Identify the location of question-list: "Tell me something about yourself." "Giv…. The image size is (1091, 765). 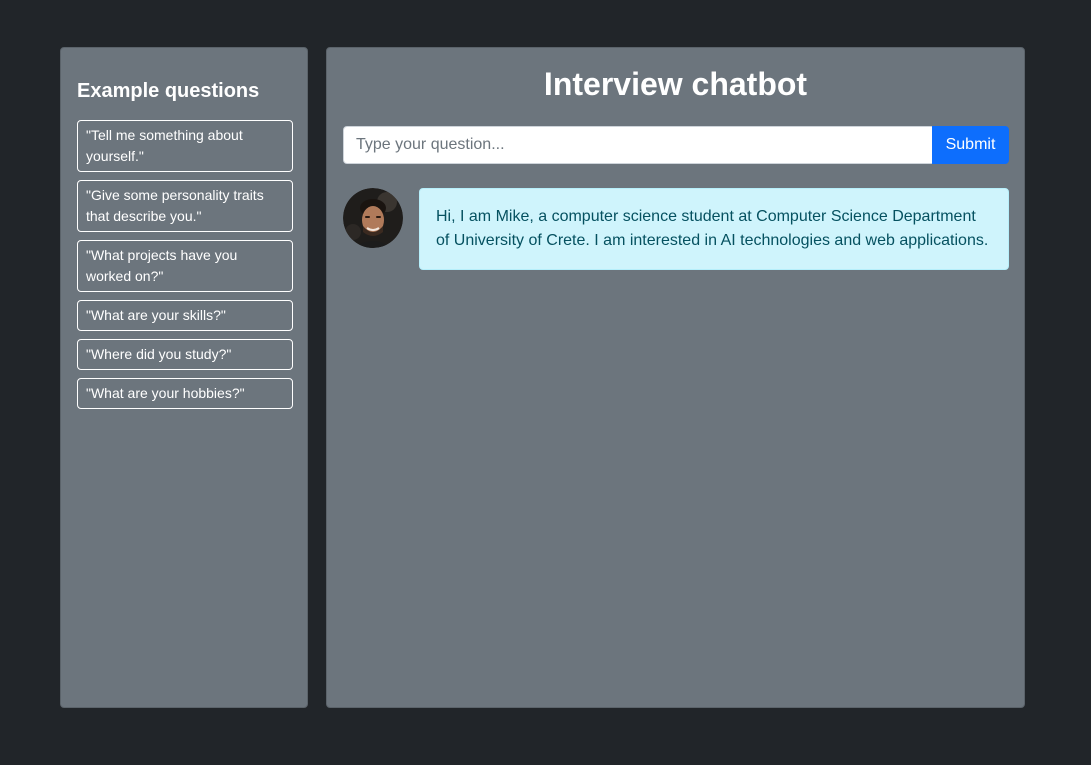
(185, 264).